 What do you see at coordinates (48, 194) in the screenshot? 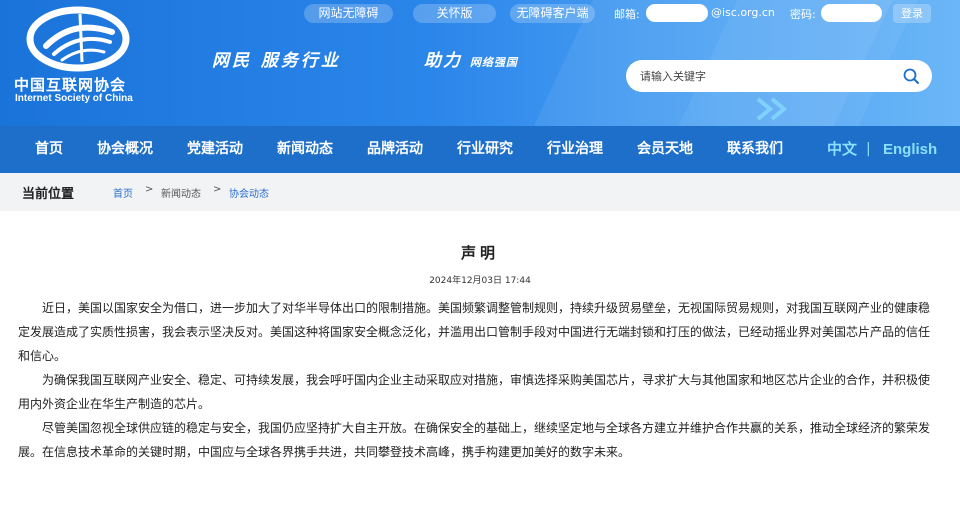
I see `breadcrumb-title: 当前位置` at bounding box center [48, 194].